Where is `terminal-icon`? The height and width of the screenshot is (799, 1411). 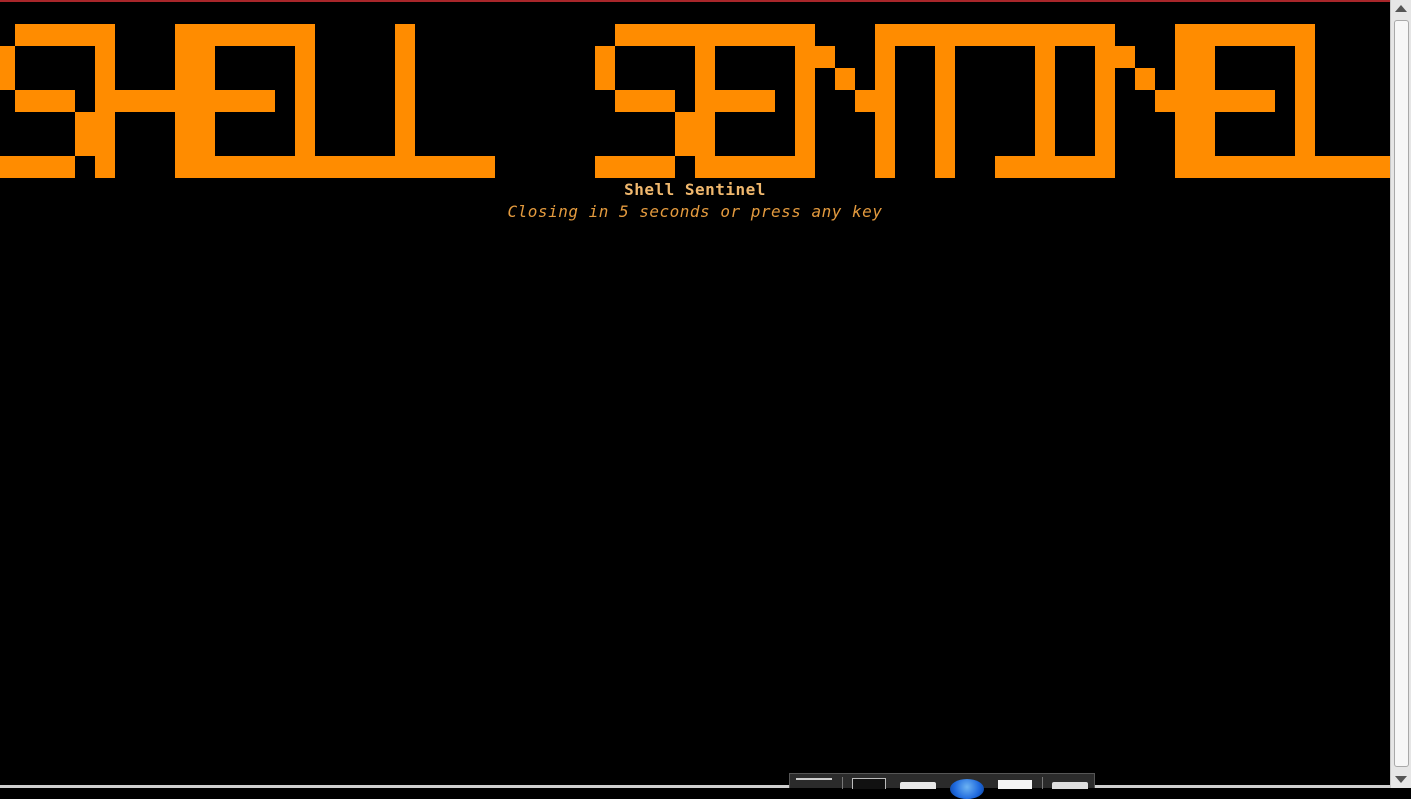
terminal-icon is located at coordinates (869, 783).